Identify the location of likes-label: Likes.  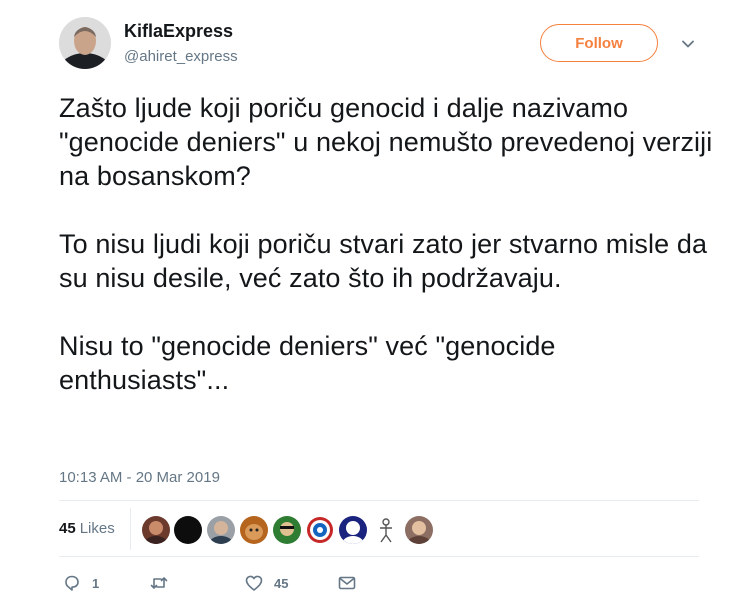
(97, 528).